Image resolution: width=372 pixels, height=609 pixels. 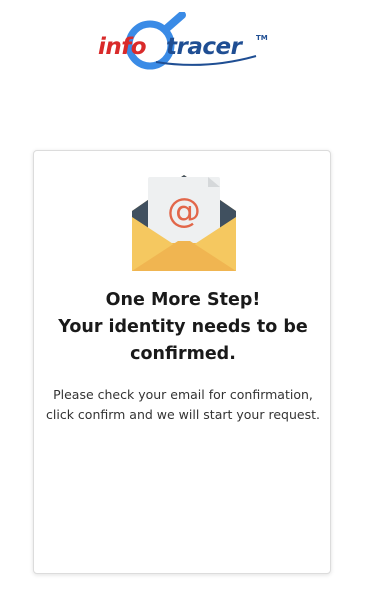 I want to click on logo-trademark: TM, so click(x=262, y=38).